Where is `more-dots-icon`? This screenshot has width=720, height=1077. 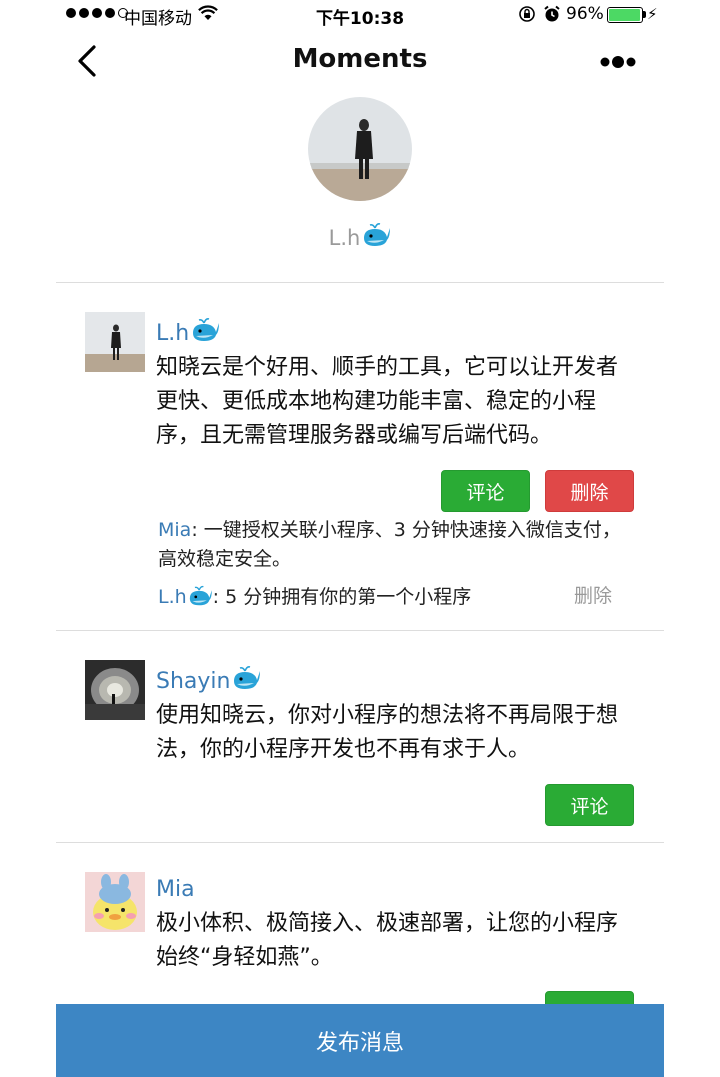
more-dots-icon is located at coordinates (618, 62).